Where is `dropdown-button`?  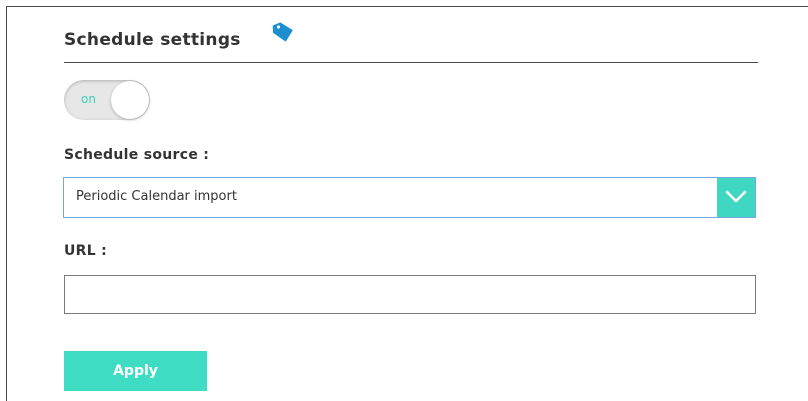
dropdown-button is located at coordinates (736, 197).